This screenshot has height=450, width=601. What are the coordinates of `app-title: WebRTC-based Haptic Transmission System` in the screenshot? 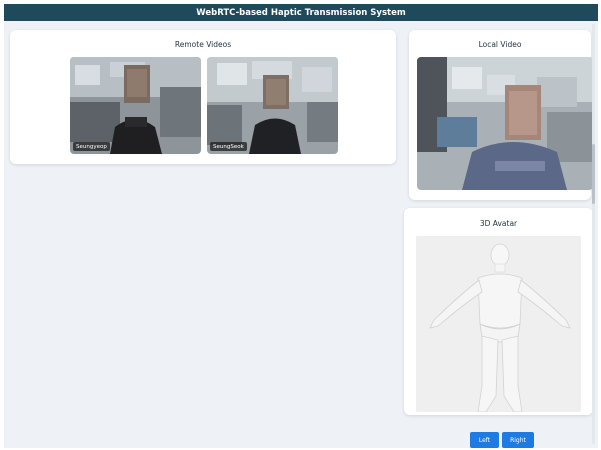 It's located at (301, 12).